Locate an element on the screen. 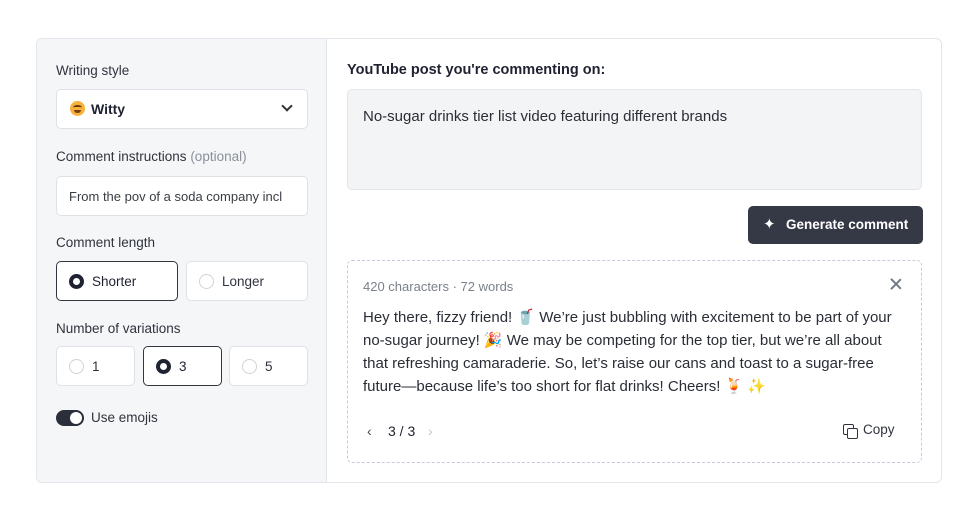  instructions-field-wrap is located at coordinates (182, 196).